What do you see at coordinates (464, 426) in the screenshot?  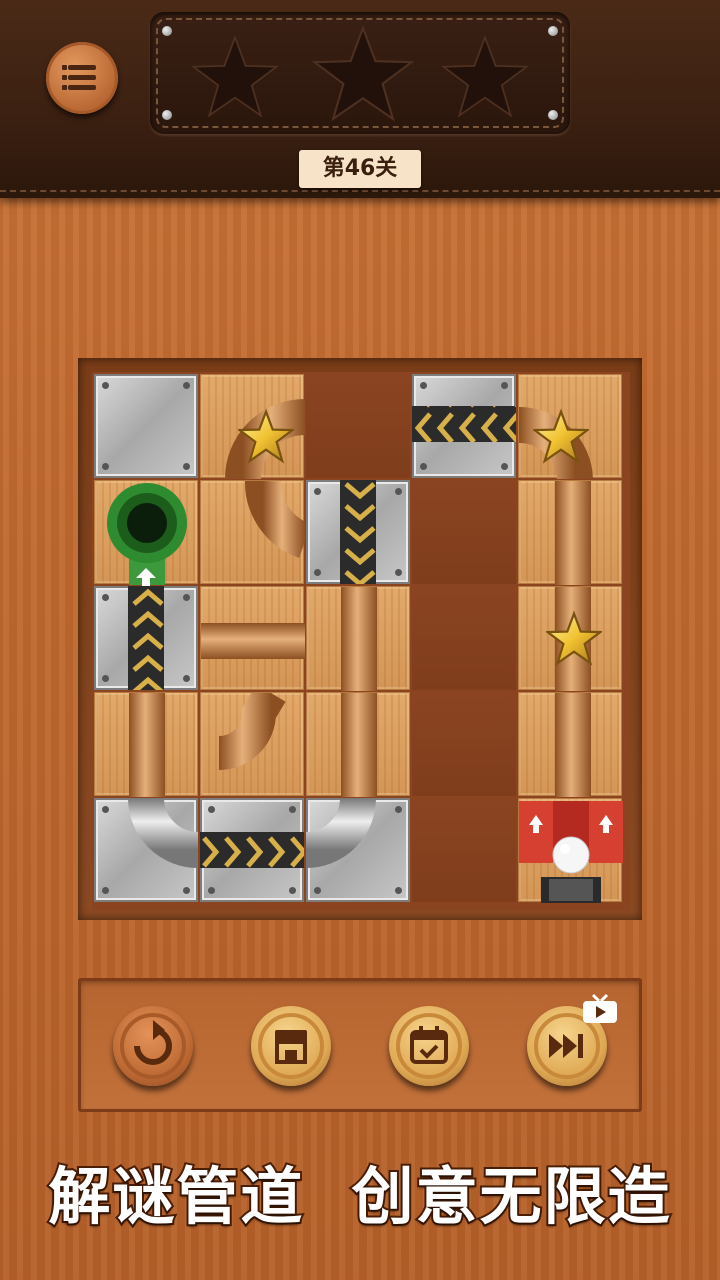 I see `metal-arrow-left-tile` at bounding box center [464, 426].